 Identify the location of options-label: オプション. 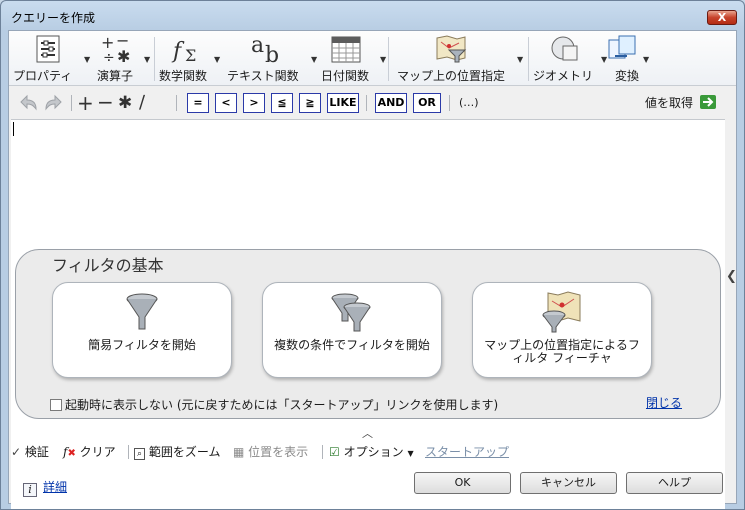
(373, 452).